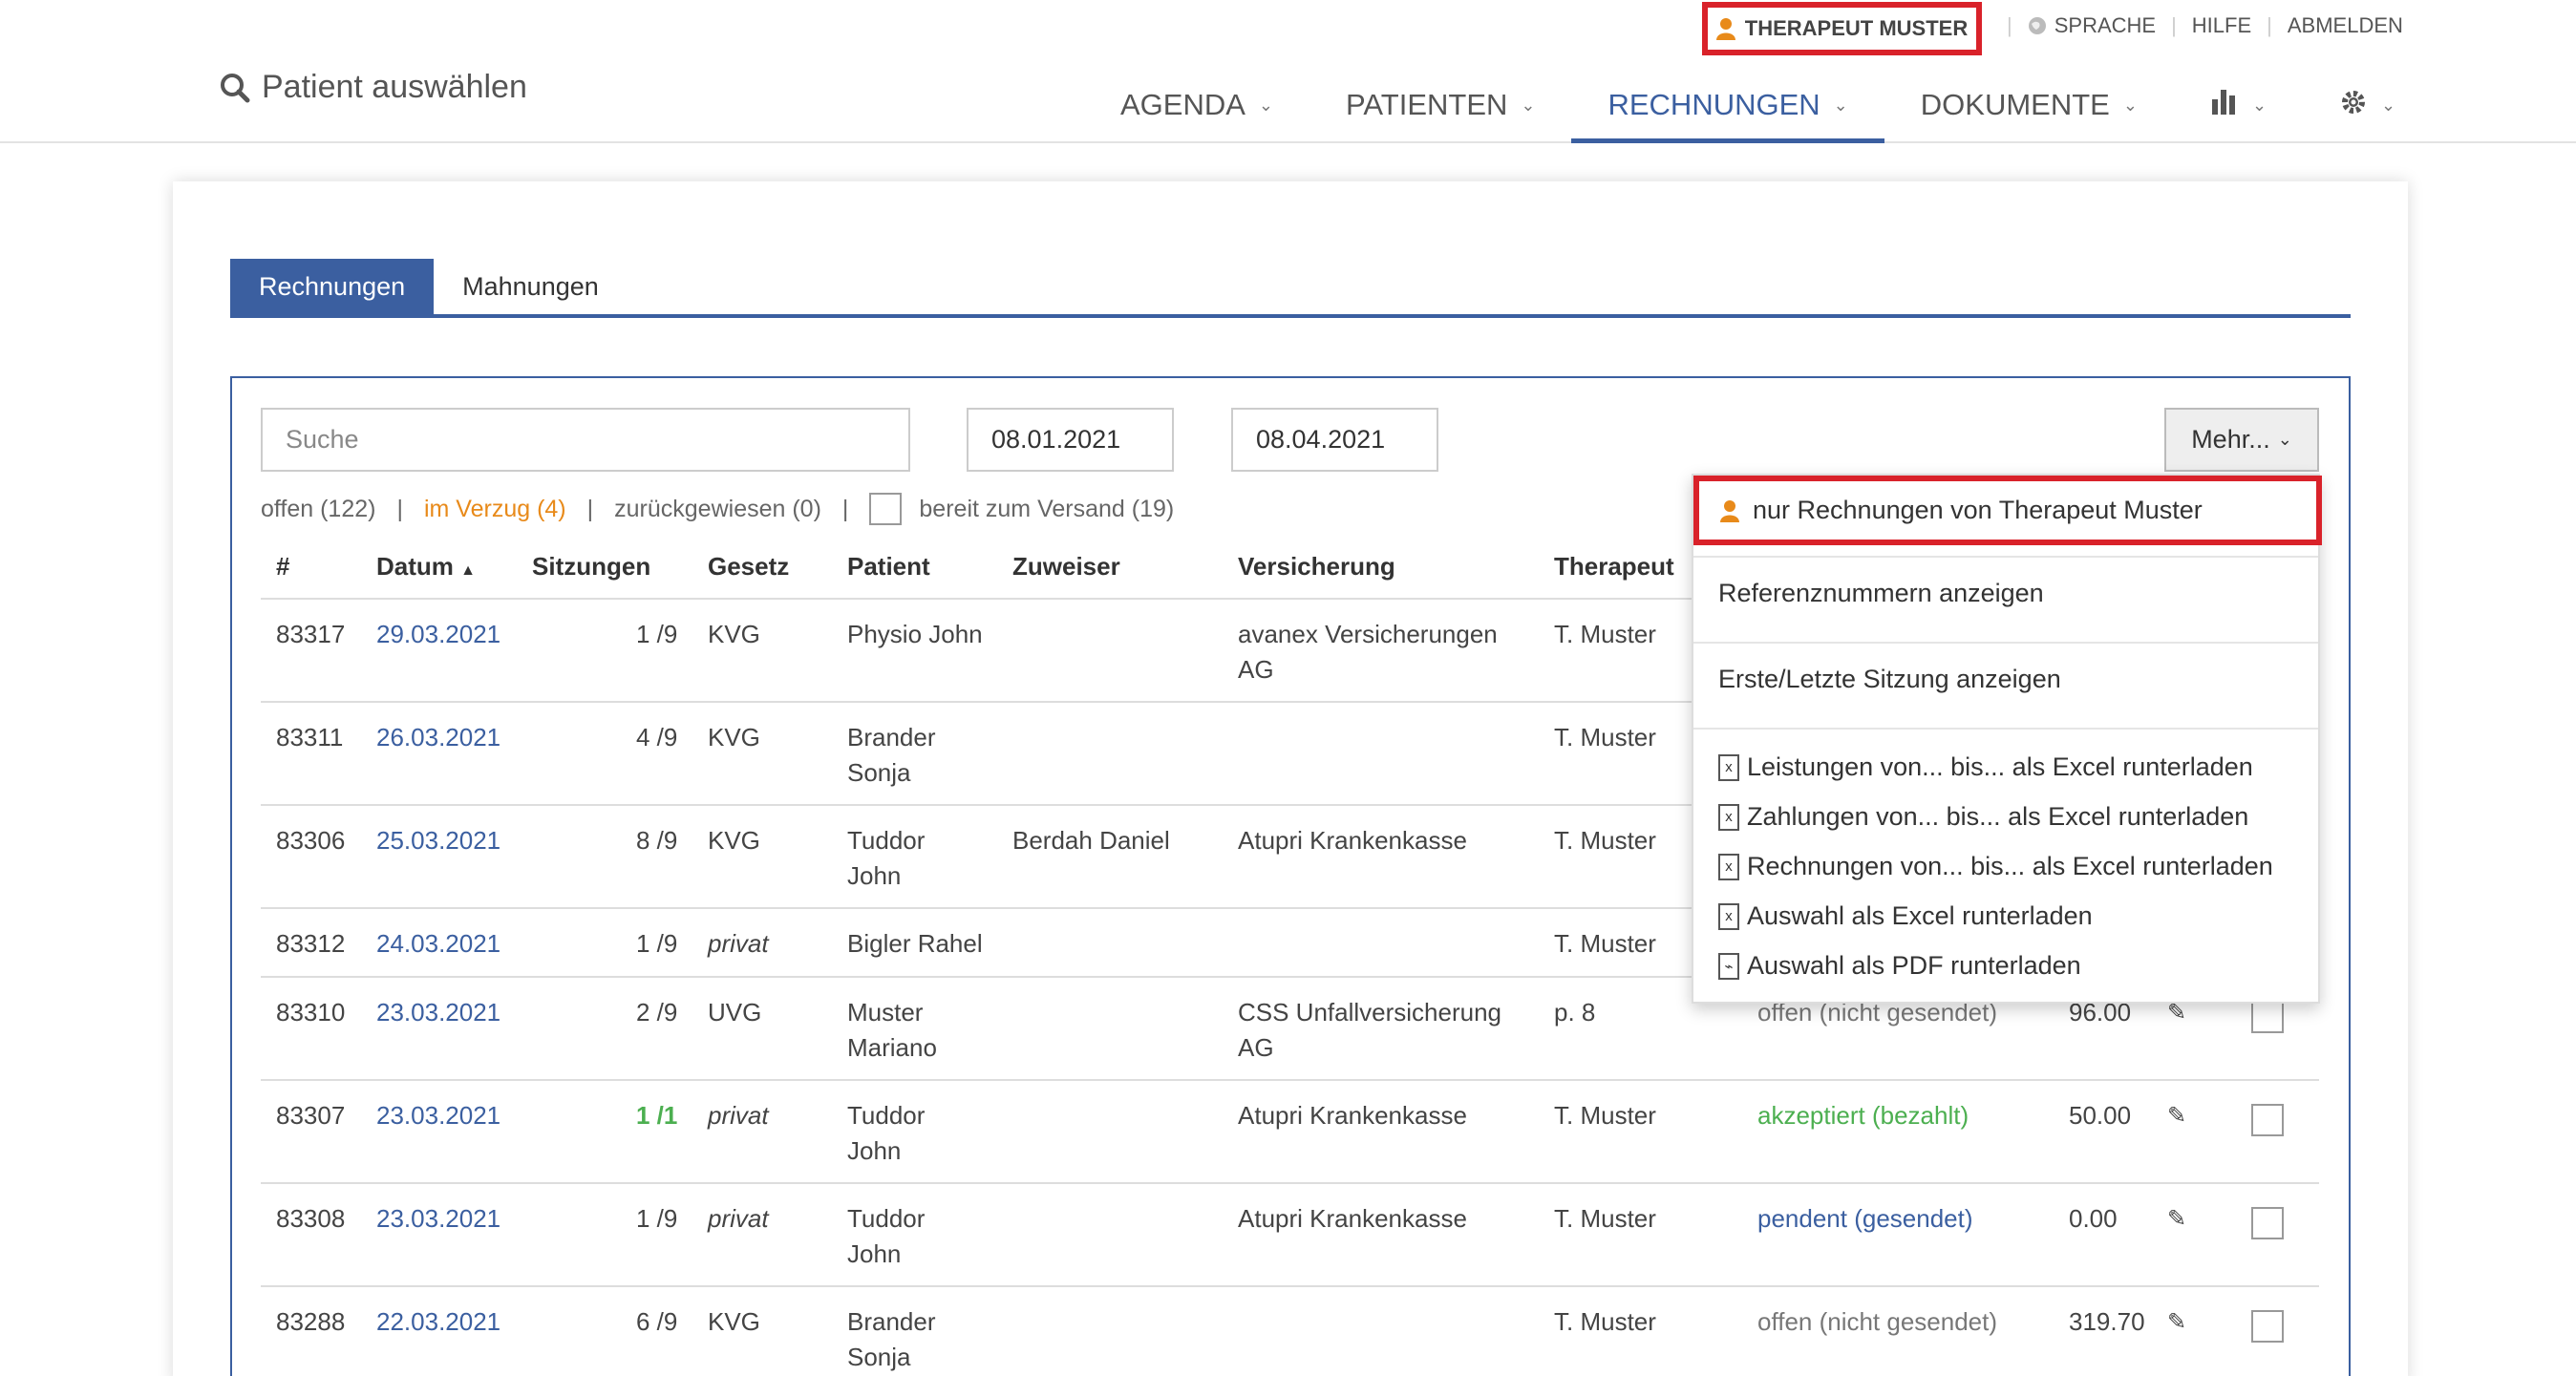 The image size is (2576, 1376). What do you see at coordinates (591, 567) in the screenshot?
I see `col-sessions: Sitzungen` at bounding box center [591, 567].